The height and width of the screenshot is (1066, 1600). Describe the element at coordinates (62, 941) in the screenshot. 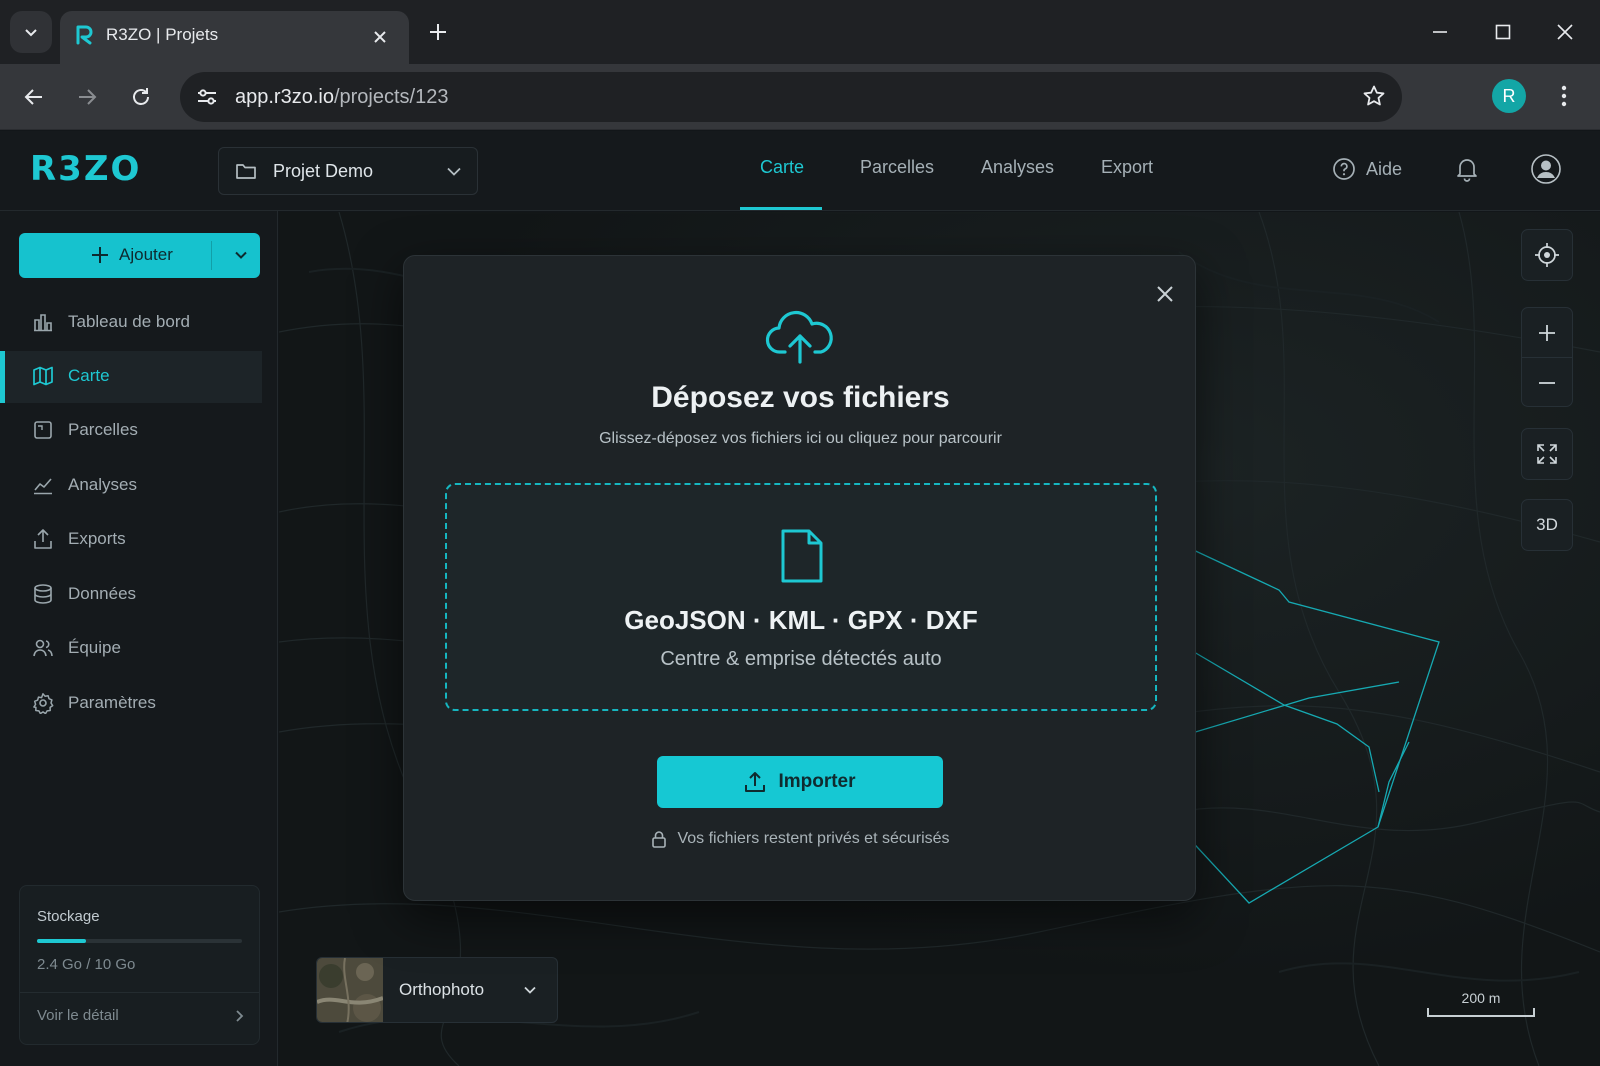

I see `storage-progress-fill` at that location.